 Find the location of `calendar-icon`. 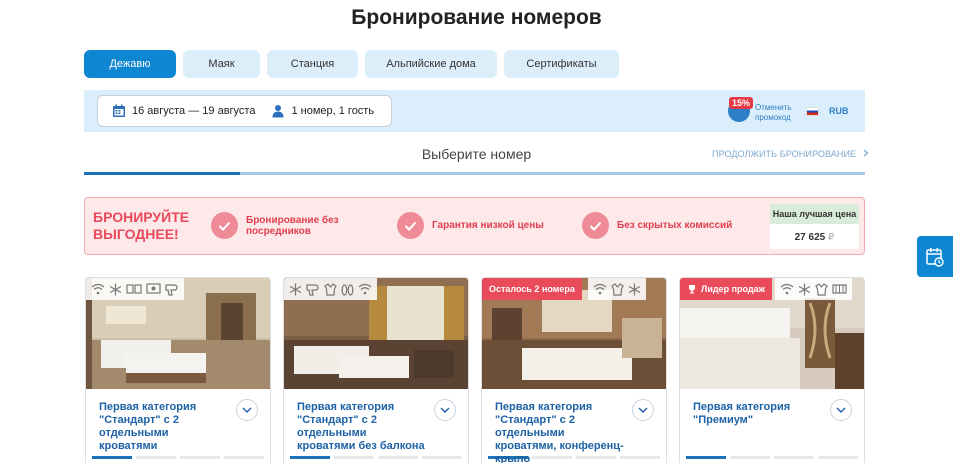

calendar-icon is located at coordinates (119, 111).